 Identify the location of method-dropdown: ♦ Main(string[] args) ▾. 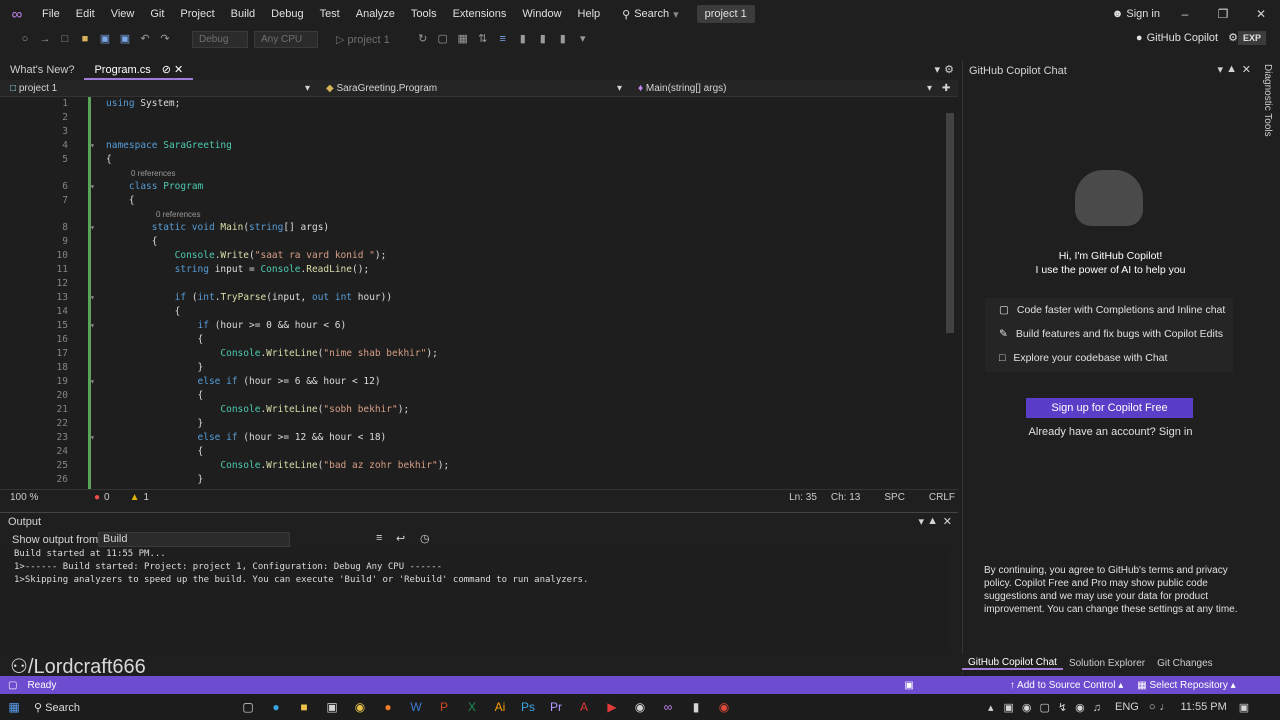
(783, 88).